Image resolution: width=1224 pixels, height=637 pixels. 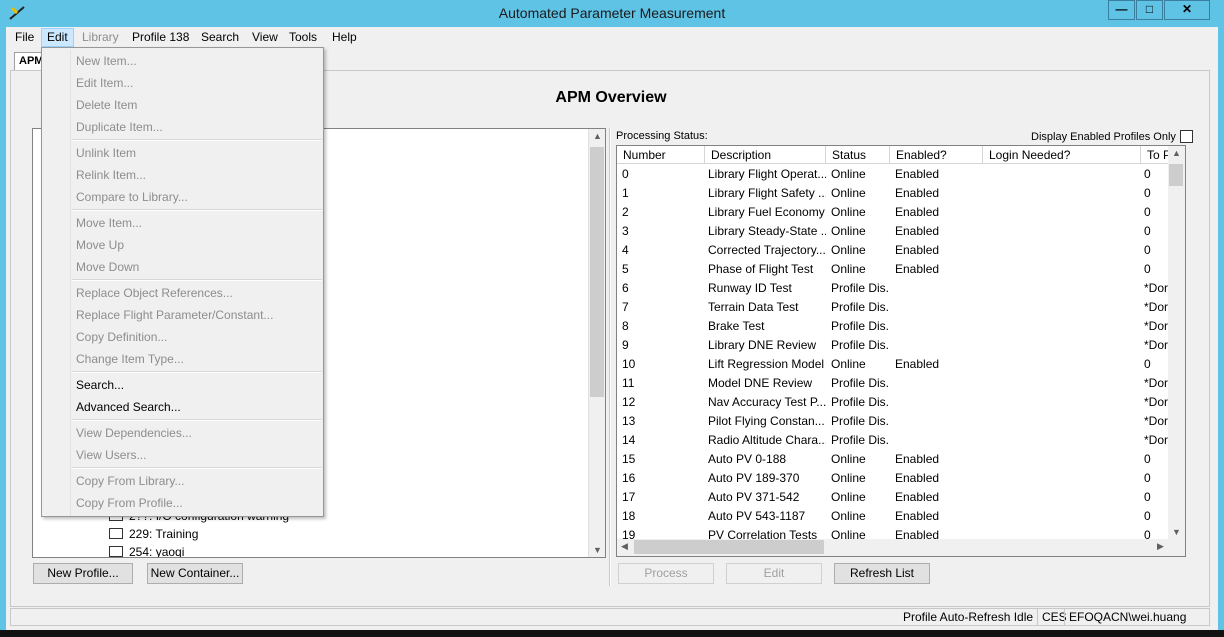 I want to click on table-row: 2 Library Fuel Economy Online Enabled 0, so click(x=893, y=212).